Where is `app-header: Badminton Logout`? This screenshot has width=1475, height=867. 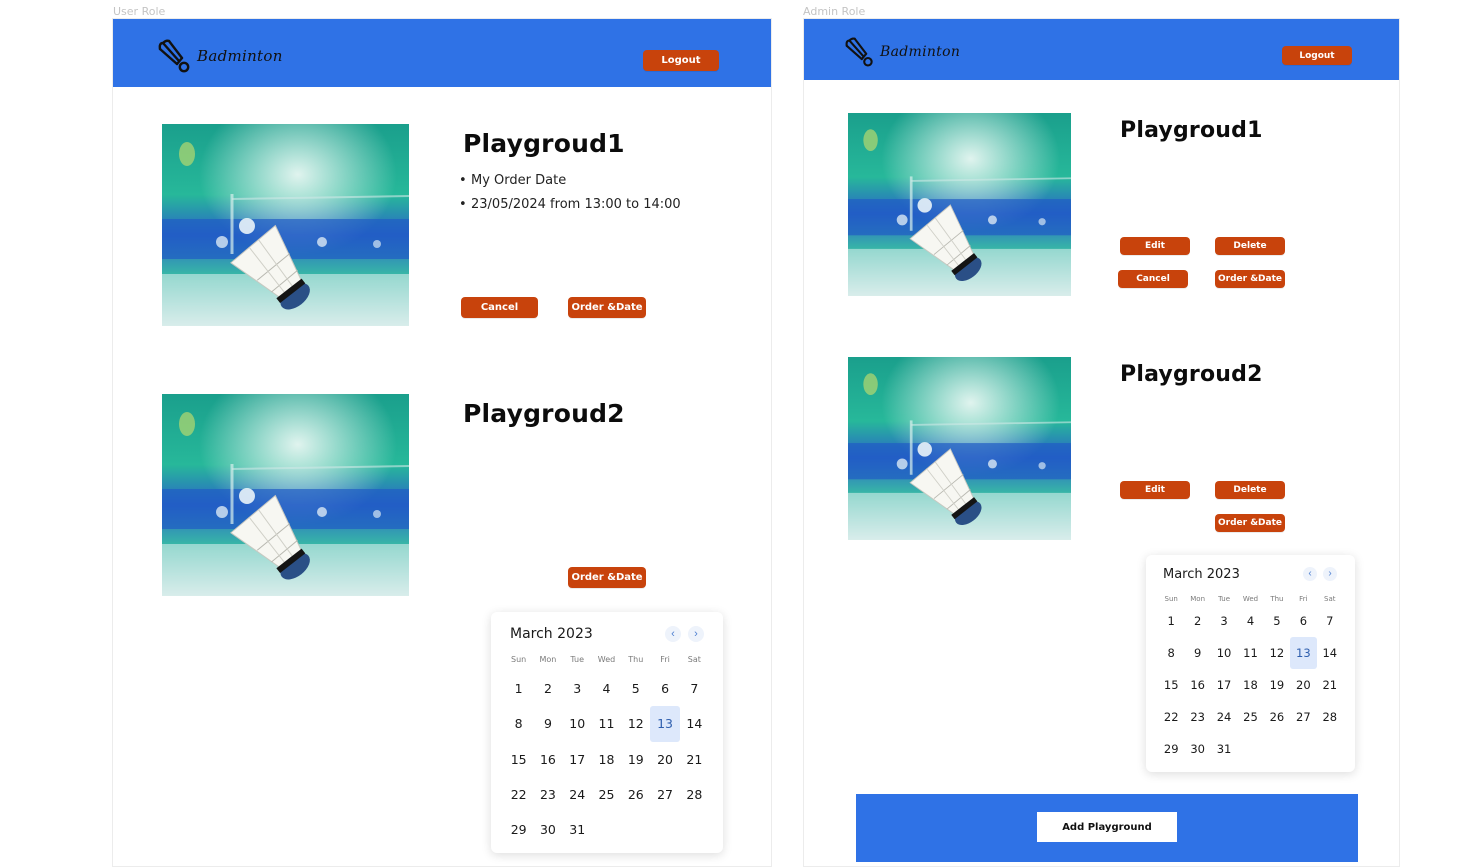
app-header: Badminton Logout is located at coordinates (442, 53).